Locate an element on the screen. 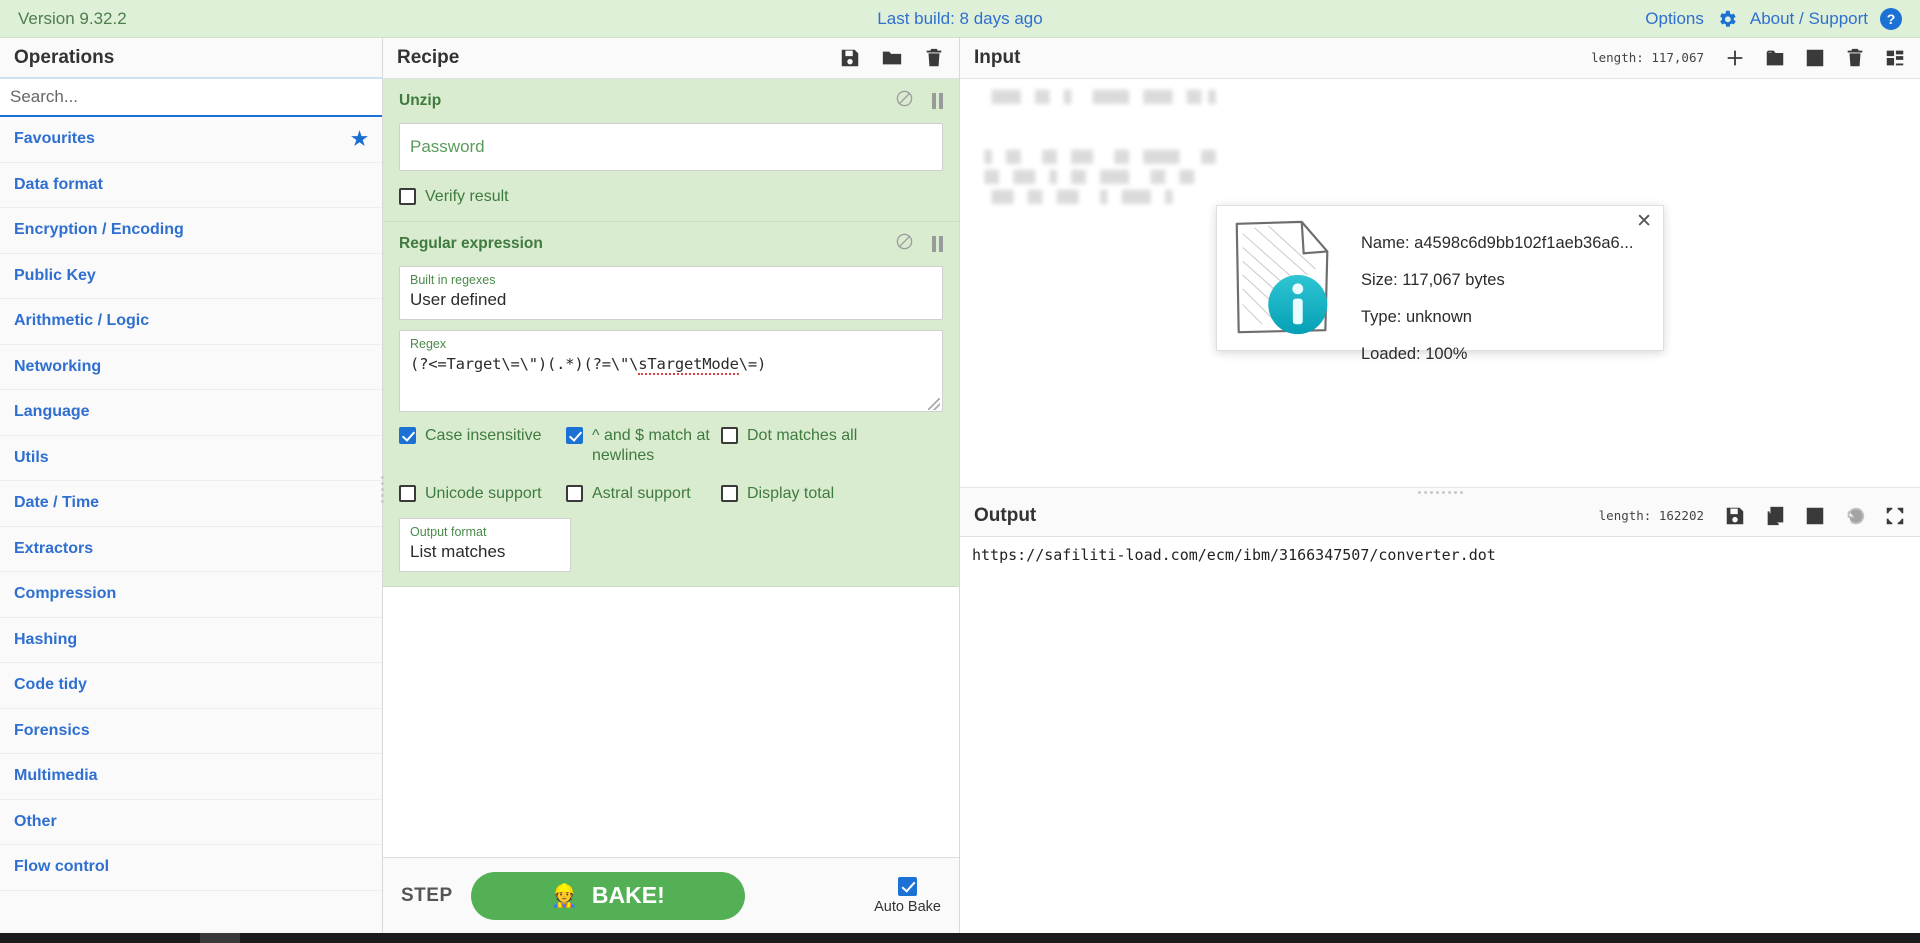  regex-unicode-support-checkbox: Unicode support is located at coordinates (482, 494).